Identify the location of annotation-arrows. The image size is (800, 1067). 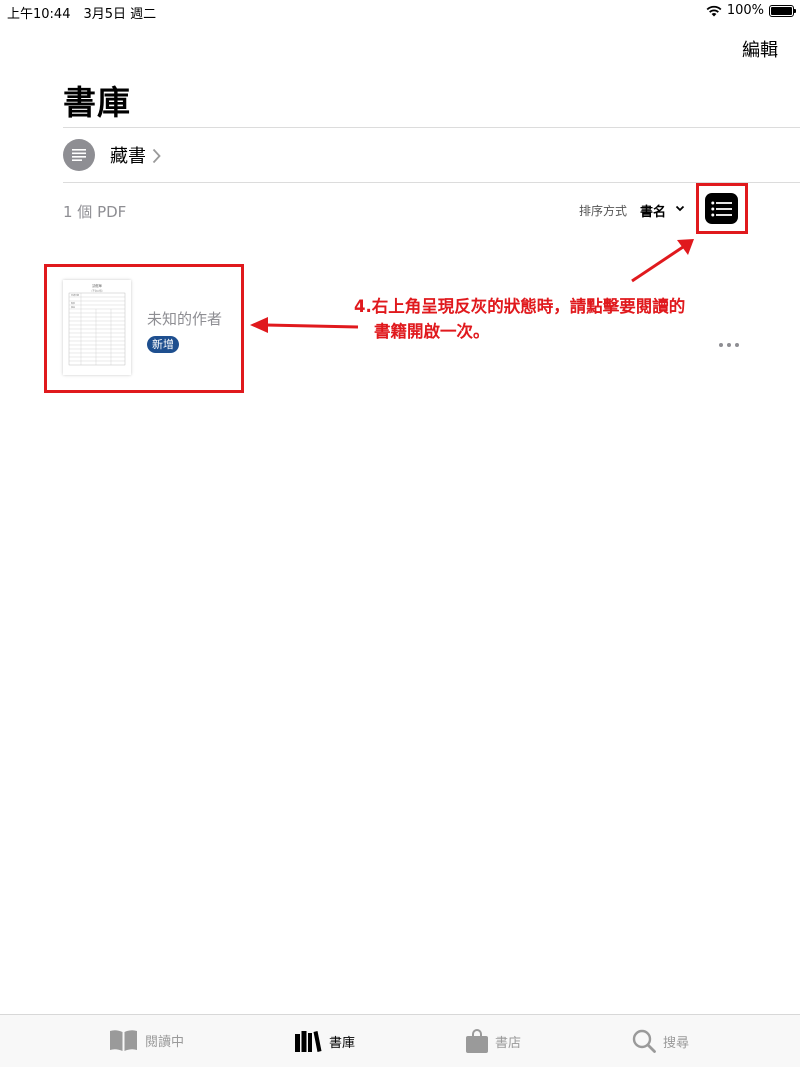
(472, 286).